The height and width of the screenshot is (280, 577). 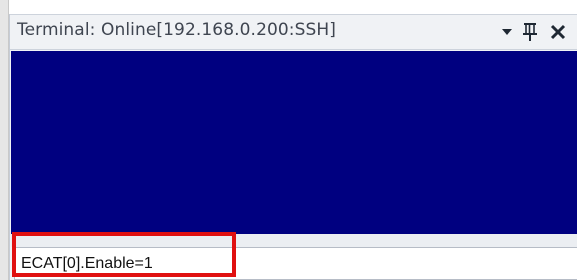 What do you see at coordinates (294, 240) in the screenshot?
I see `pane-divider` at bounding box center [294, 240].